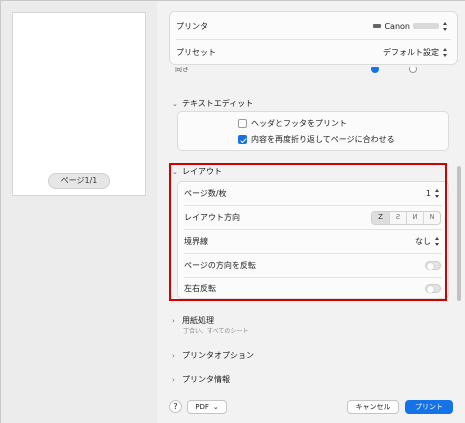  What do you see at coordinates (206, 379) in the screenshot?
I see `printer-info-title: プリンタ情報` at bounding box center [206, 379].